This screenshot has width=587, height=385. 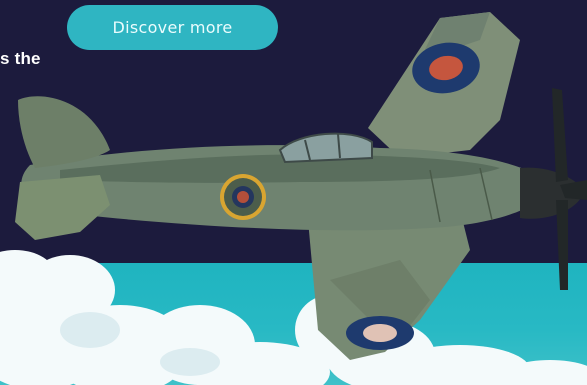 What do you see at coordinates (20, 58) in the screenshot?
I see `headline-text: s the` at bounding box center [20, 58].